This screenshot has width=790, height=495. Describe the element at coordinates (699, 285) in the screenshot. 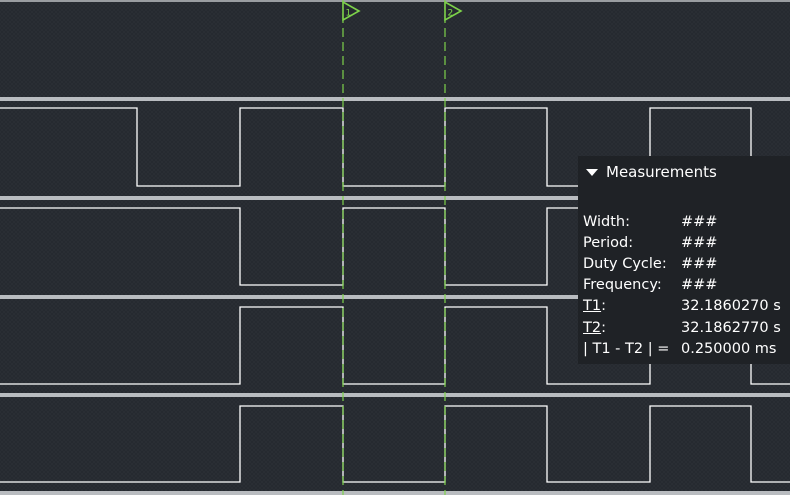

I see `frequency-value: ###` at that location.